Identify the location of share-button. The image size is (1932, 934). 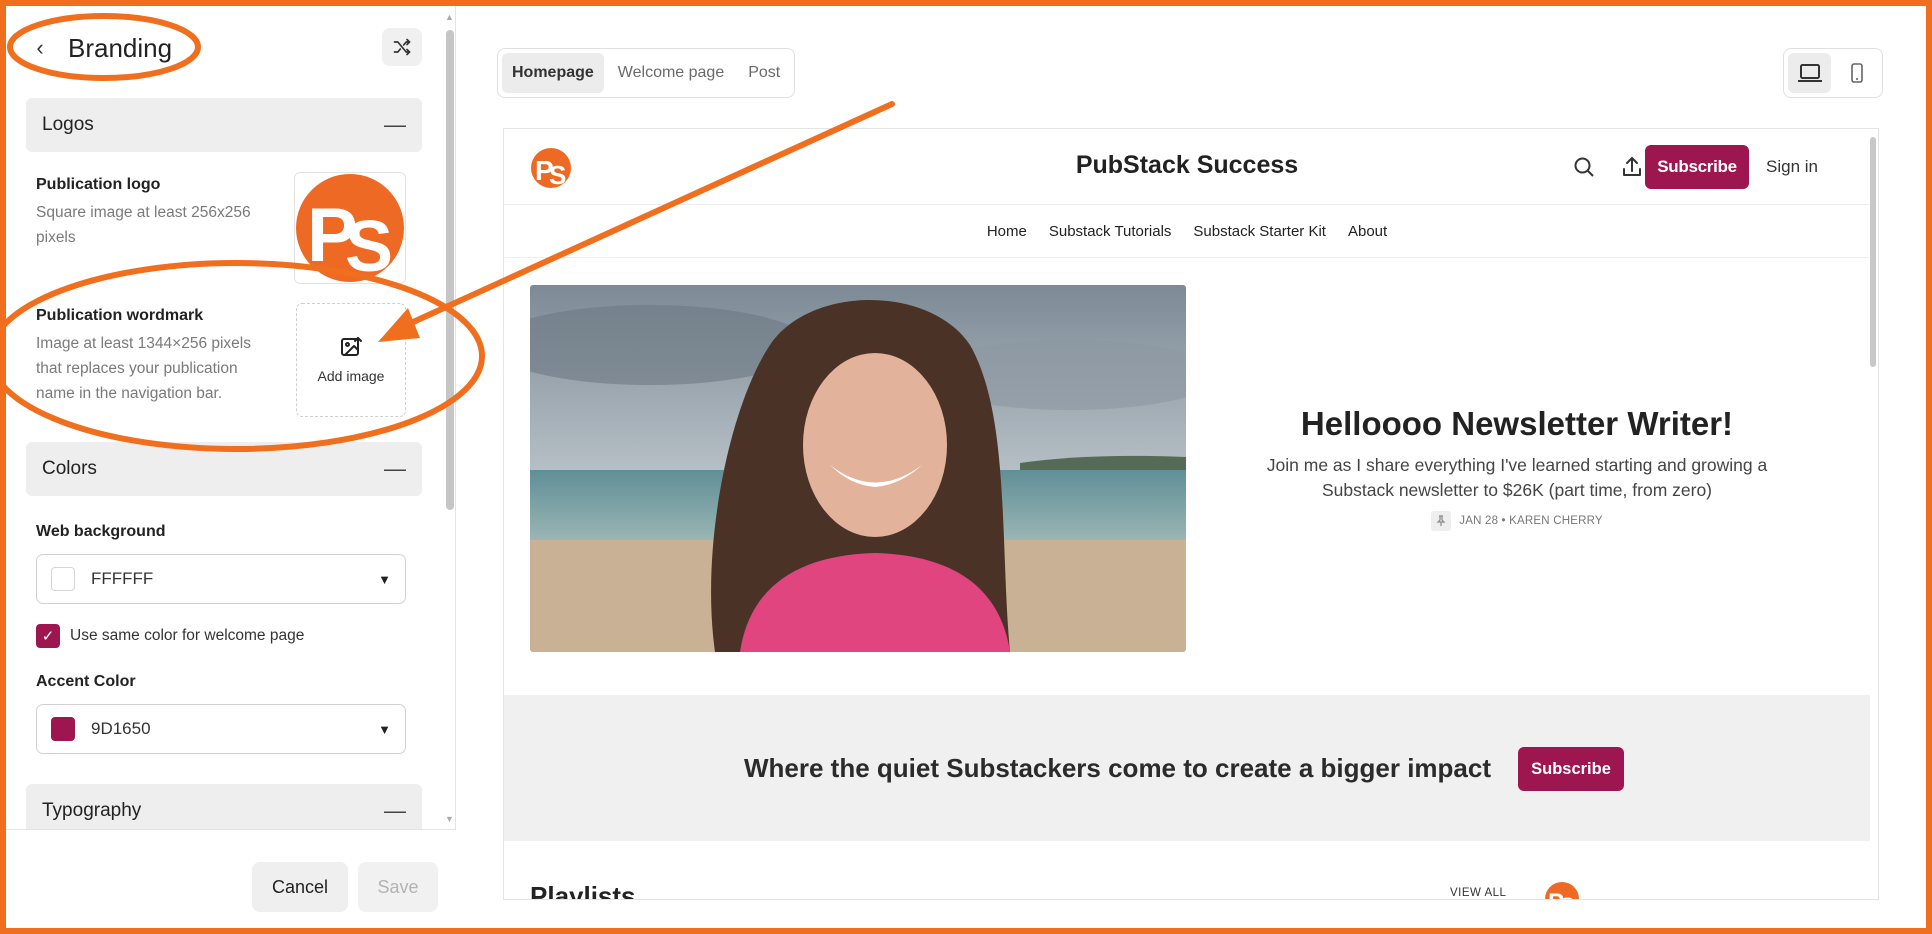
(1633, 168).